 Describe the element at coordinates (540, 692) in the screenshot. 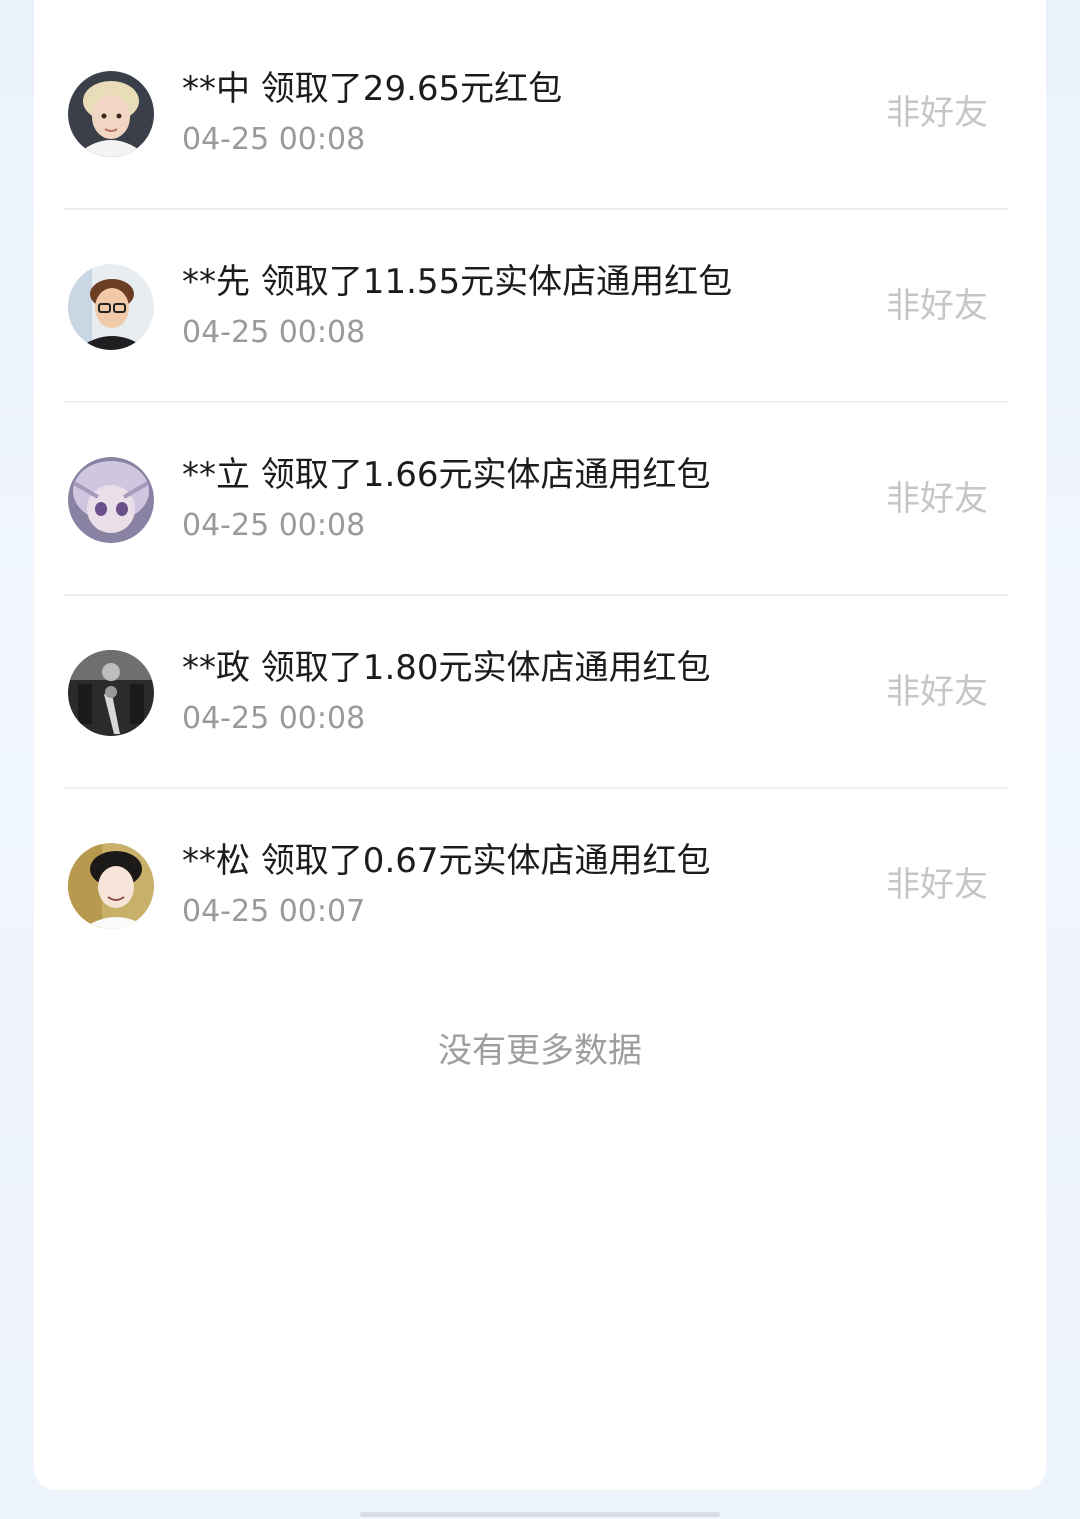

I see `list-item: **政 领取了1.80元实体店通用红包 04-25 00:08 非好友` at that location.